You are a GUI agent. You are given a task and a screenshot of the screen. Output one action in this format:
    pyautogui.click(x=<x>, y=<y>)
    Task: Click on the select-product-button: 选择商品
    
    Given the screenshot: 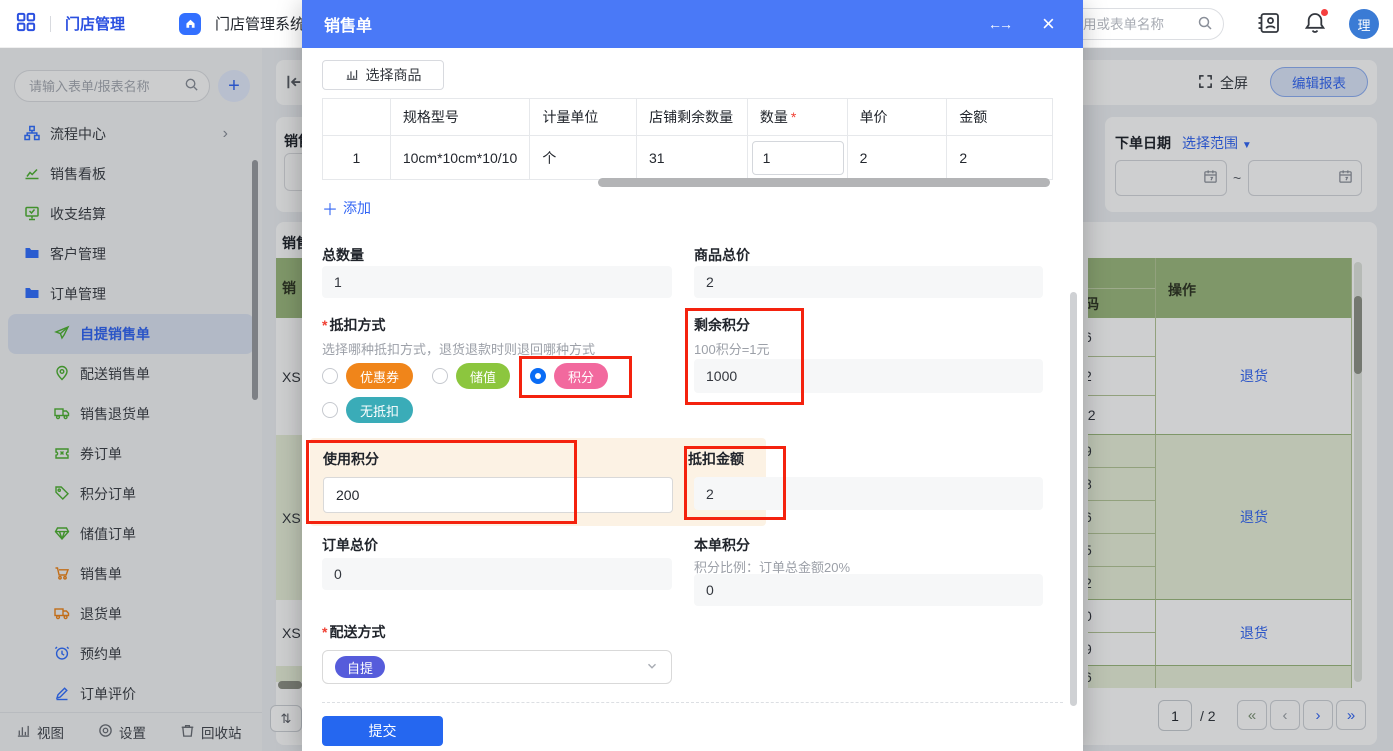 What is the action you would take?
    pyautogui.click(x=383, y=75)
    